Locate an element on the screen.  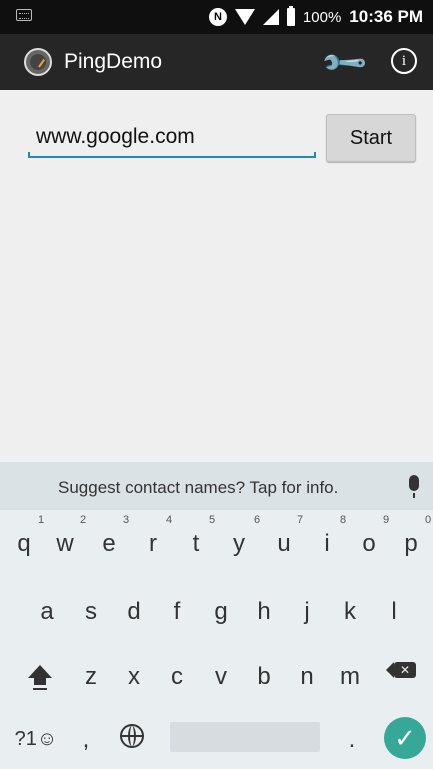
host-input is located at coordinates (172, 137).